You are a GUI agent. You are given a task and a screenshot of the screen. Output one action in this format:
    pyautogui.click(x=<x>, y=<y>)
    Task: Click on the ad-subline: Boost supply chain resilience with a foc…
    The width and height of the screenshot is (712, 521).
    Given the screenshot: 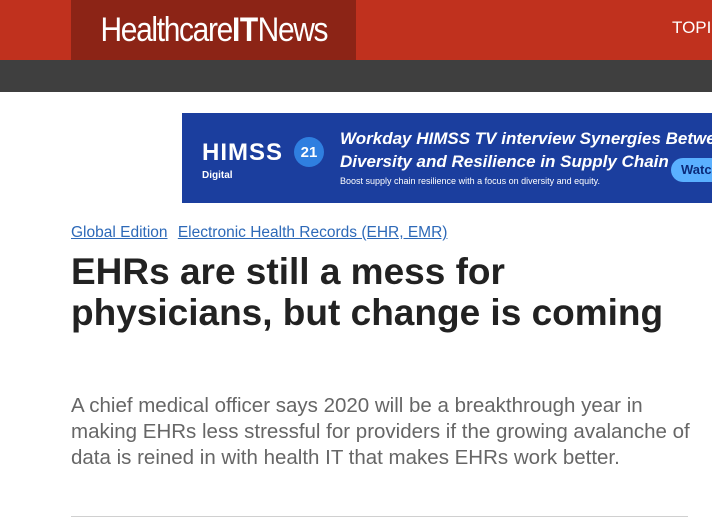 What is the action you would take?
    pyautogui.click(x=470, y=181)
    